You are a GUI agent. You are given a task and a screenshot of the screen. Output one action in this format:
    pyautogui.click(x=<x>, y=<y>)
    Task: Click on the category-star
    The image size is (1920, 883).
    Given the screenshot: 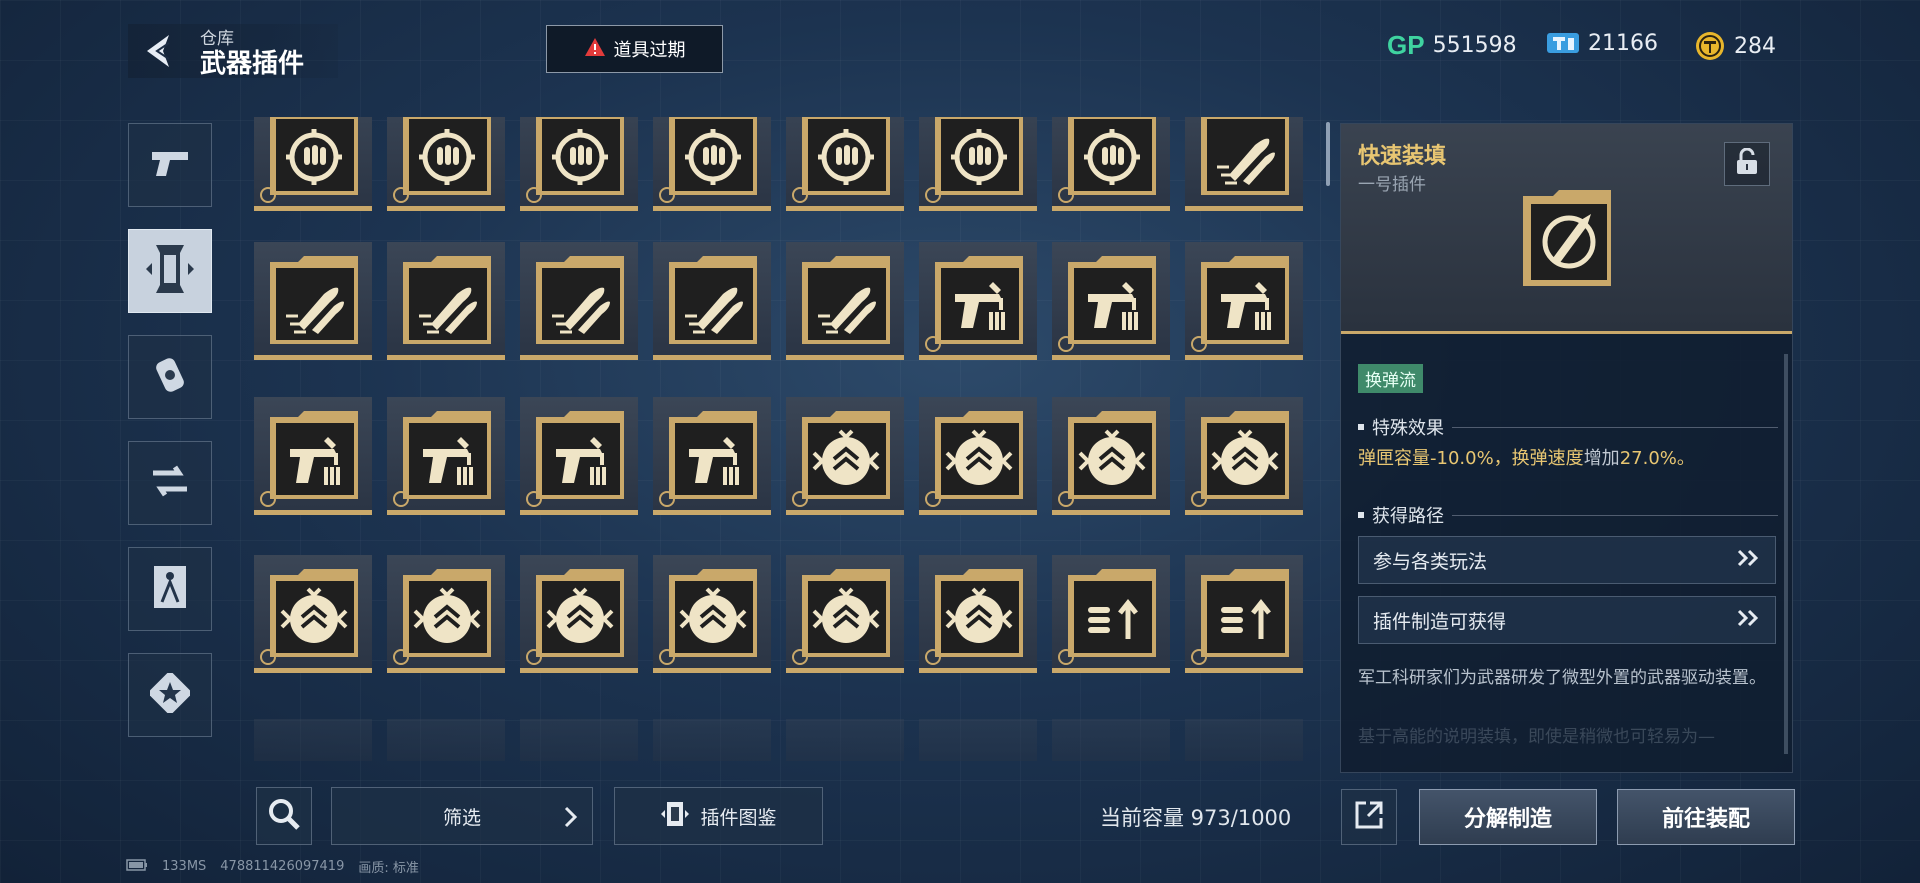 What is the action you would take?
    pyautogui.click(x=170, y=695)
    